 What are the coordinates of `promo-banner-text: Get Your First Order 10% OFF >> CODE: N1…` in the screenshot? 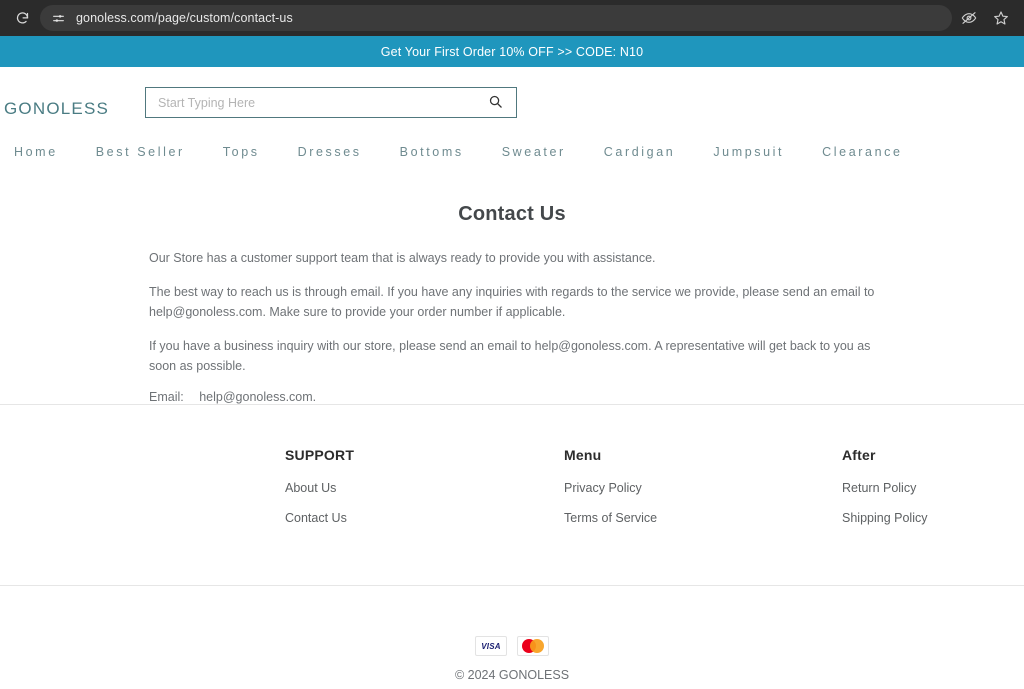 It's located at (512, 51).